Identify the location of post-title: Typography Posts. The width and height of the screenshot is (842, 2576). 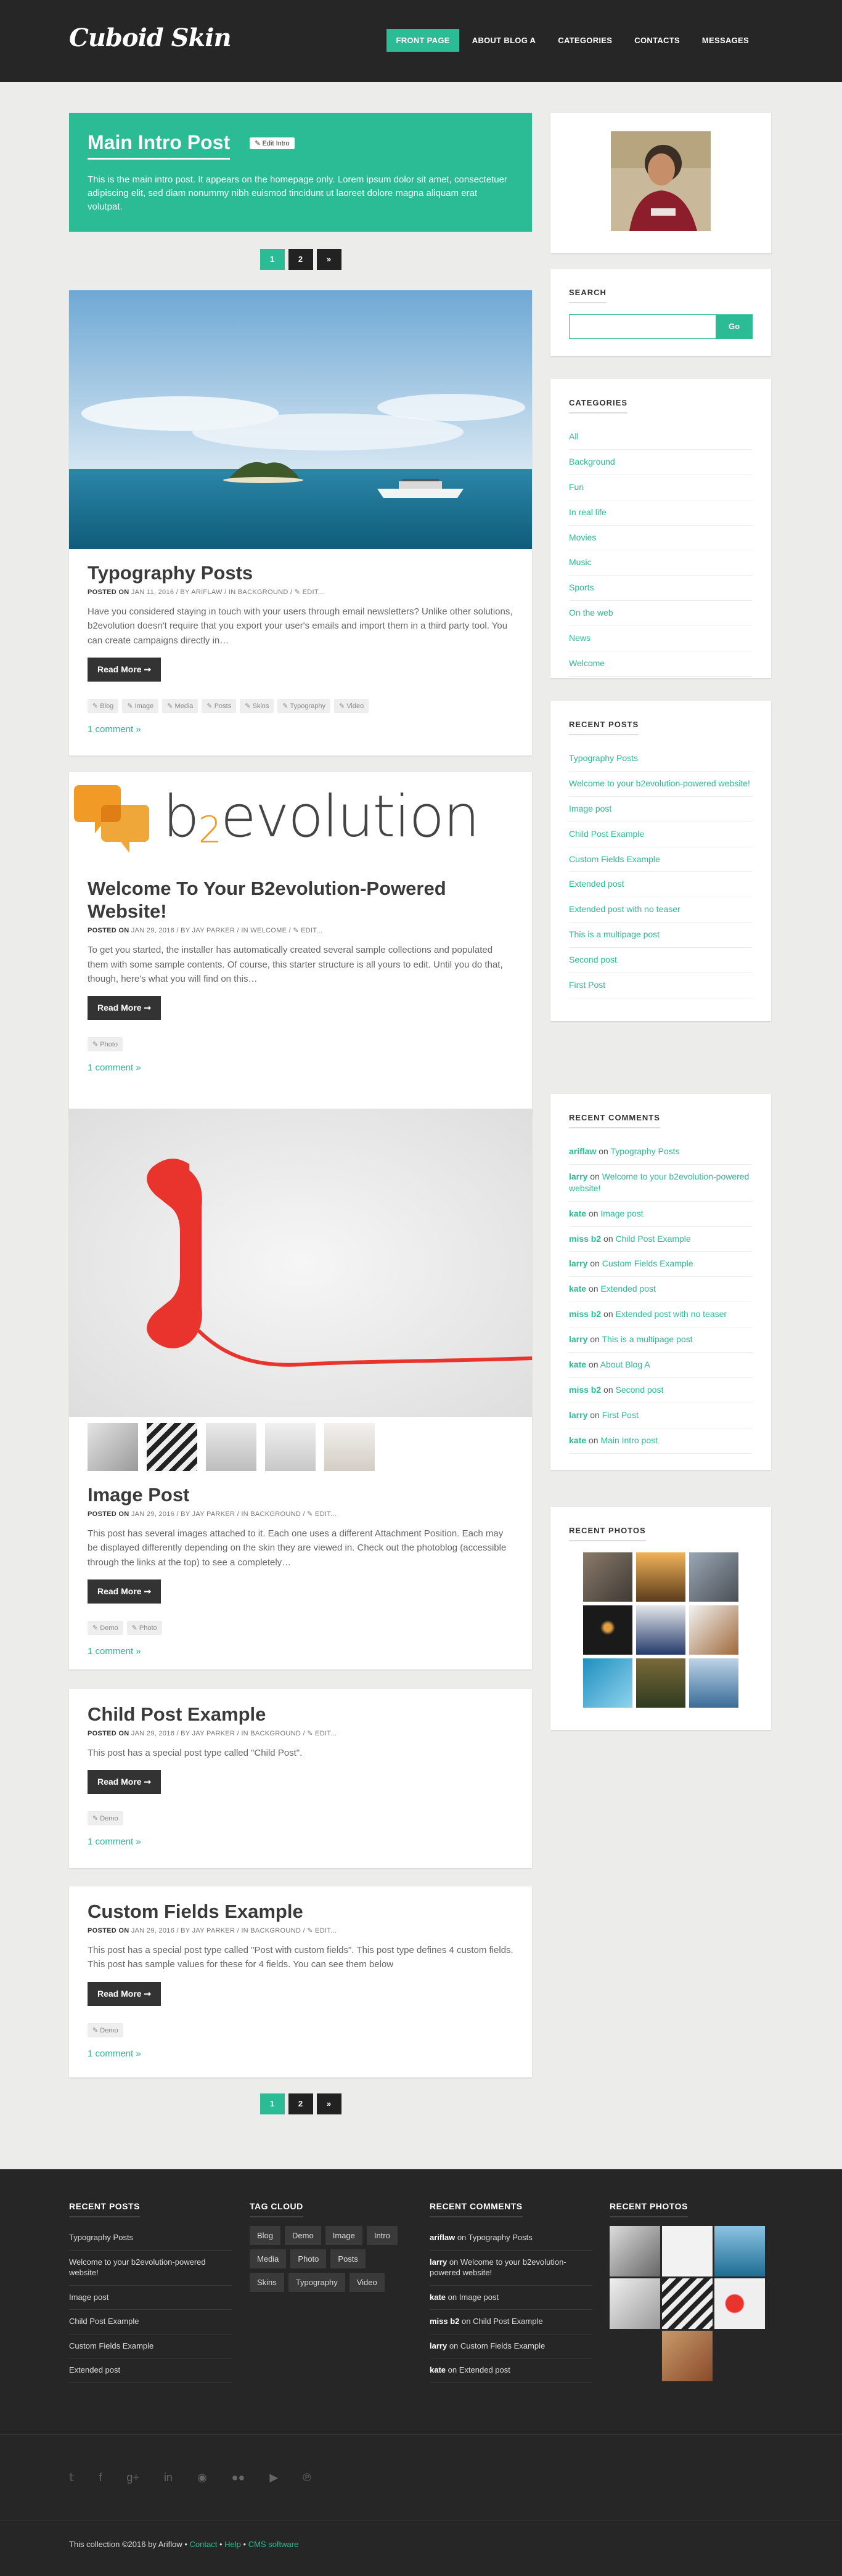
(301, 572).